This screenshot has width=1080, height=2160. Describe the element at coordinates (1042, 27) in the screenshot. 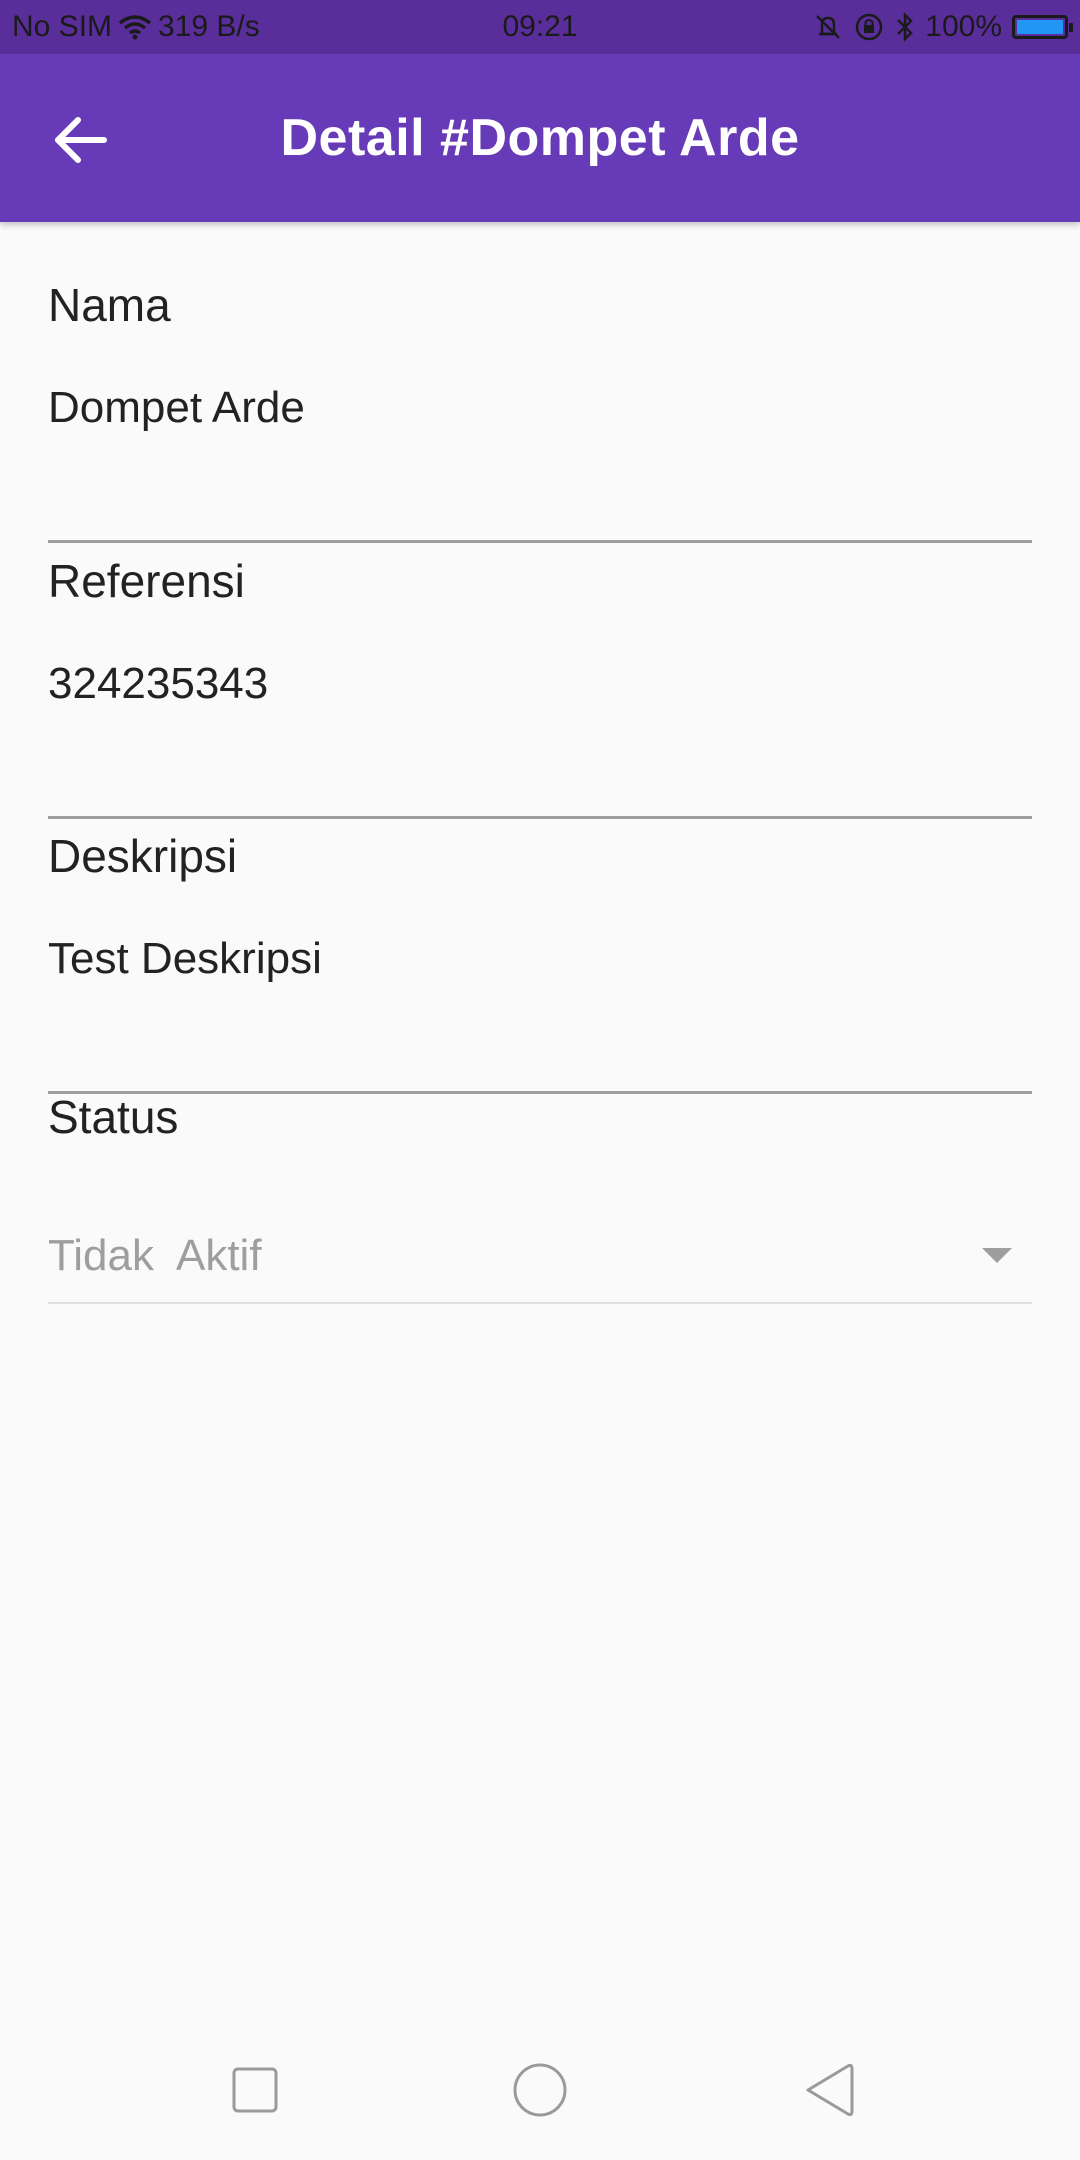

I see `battery-icon` at that location.